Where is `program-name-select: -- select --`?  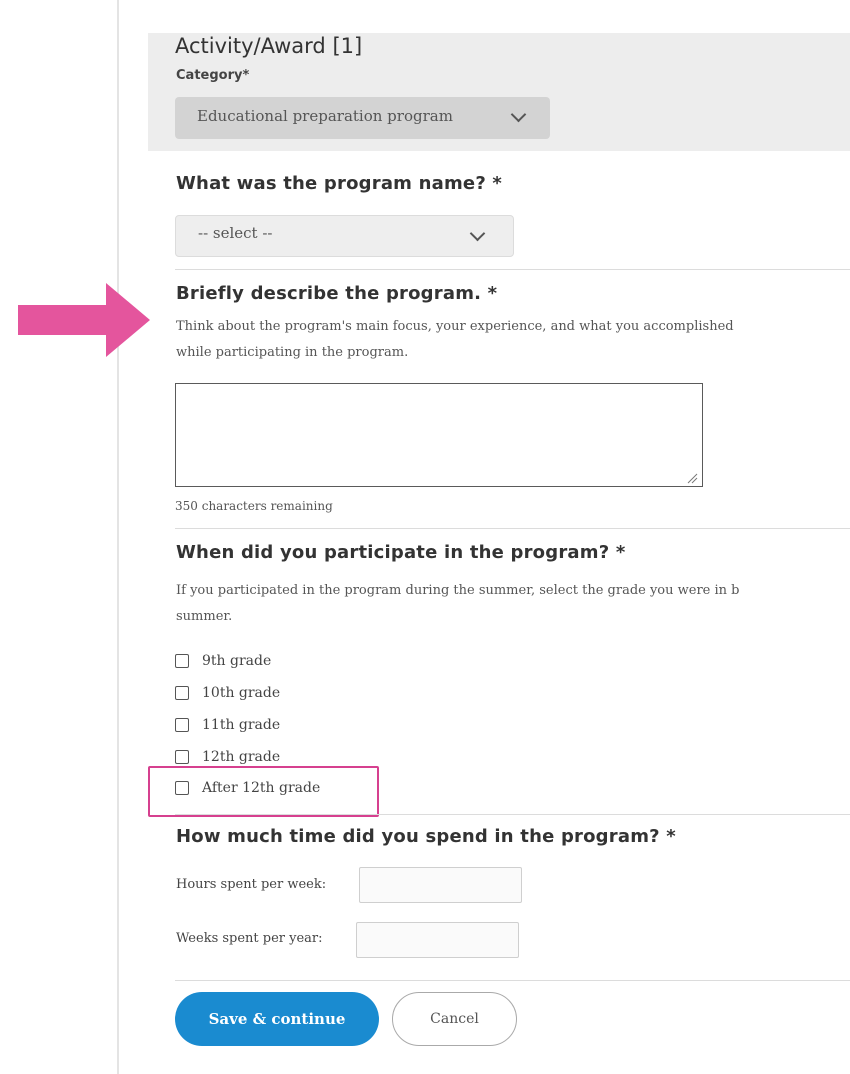
program-name-select: -- select -- is located at coordinates (344, 236).